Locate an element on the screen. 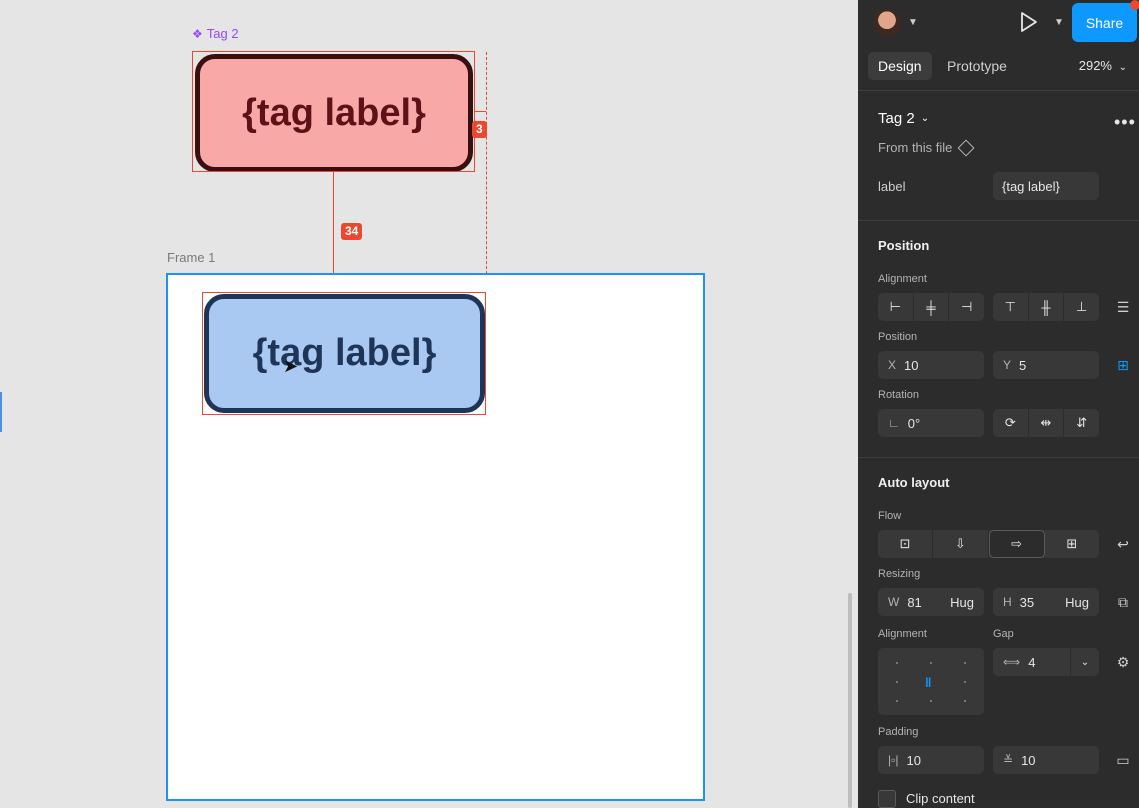  gap-label: Gap is located at coordinates (1003, 634).